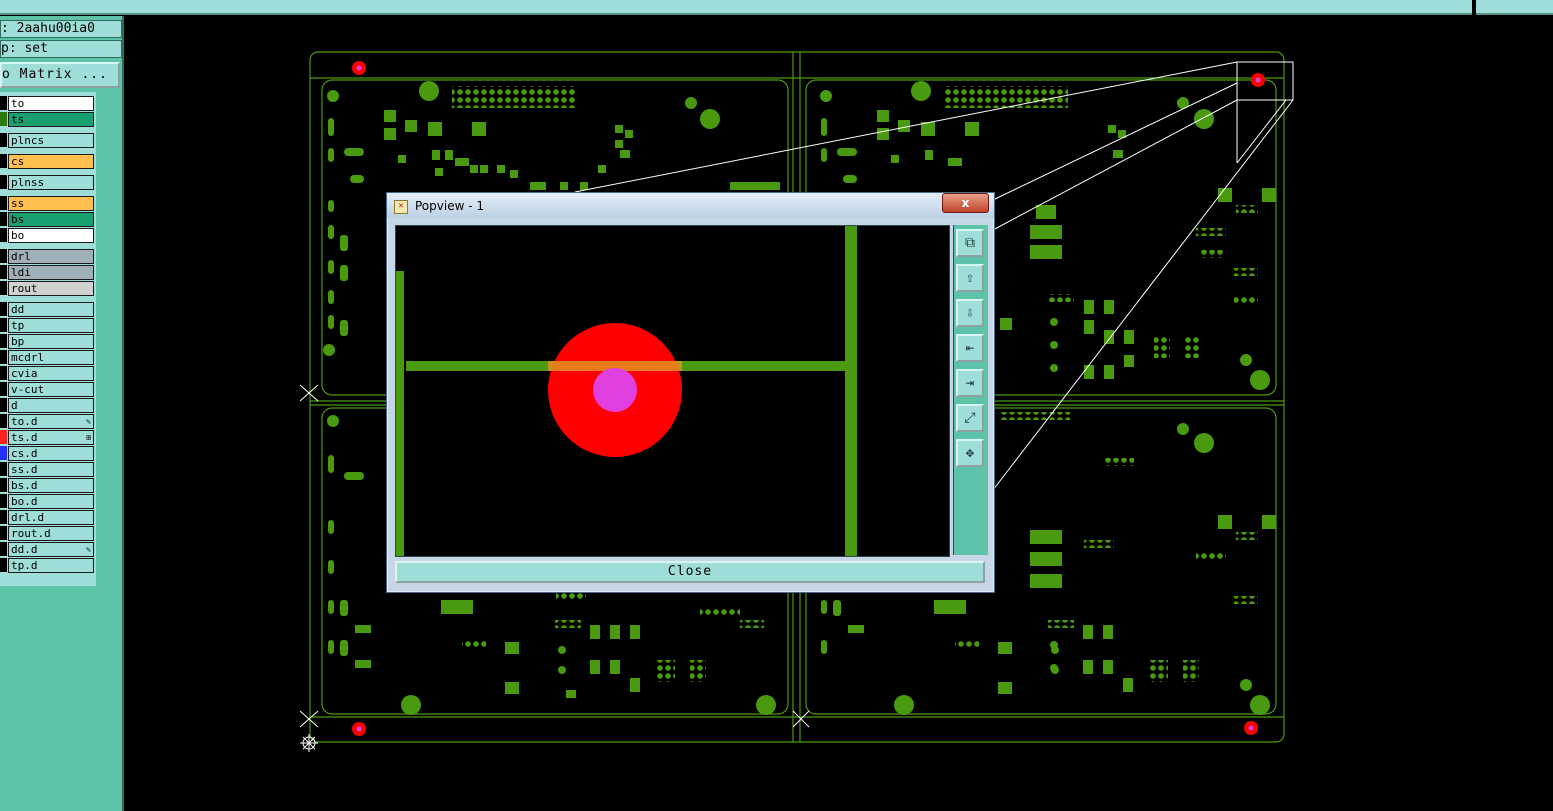 This screenshot has width=1553, height=811. What do you see at coordinates (31, 533) in the screenshot?
I see `layer-name: rout.d` at bounding box center [31, 533].